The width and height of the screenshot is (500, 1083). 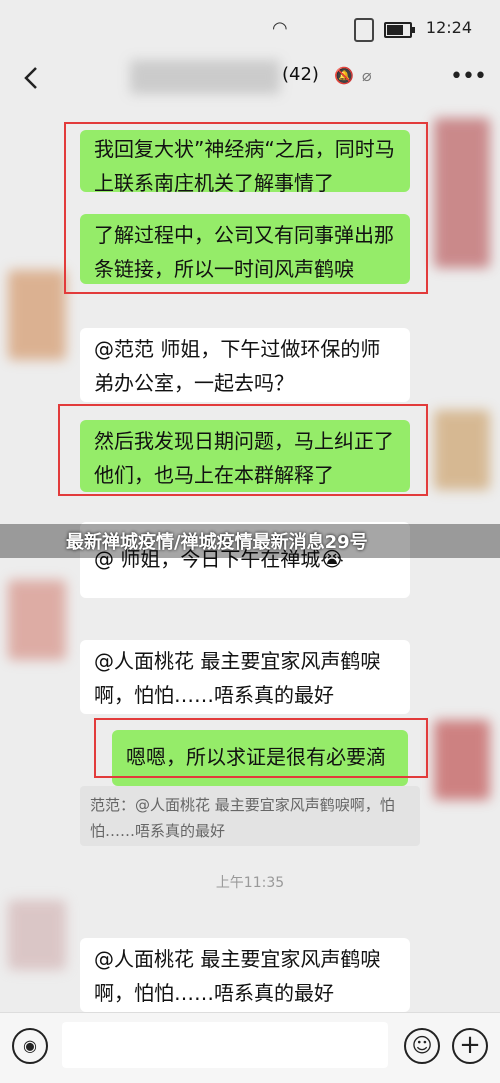 I want to click on status-time: 12:24, so click(x=448, y=27).